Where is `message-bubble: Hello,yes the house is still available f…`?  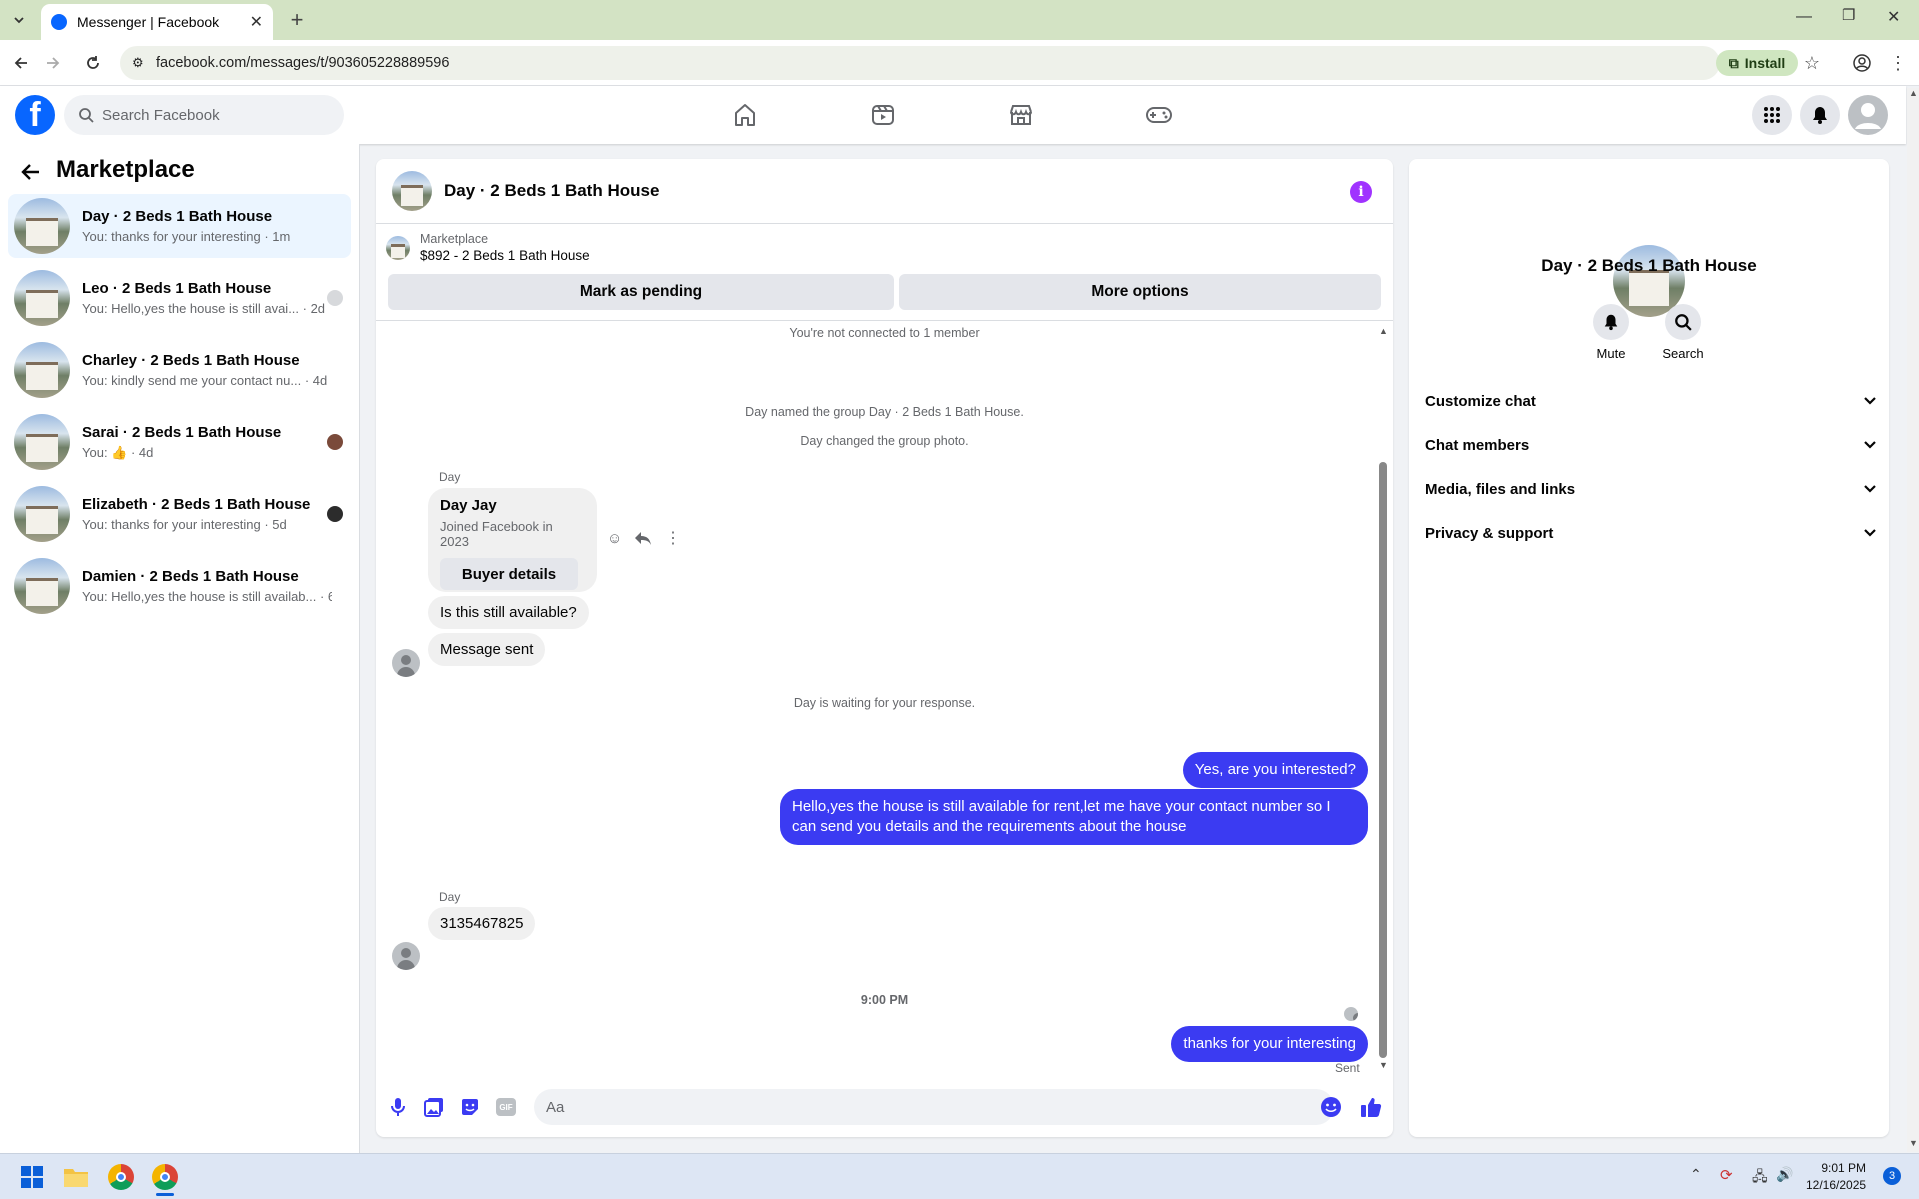
message-bubble: Hello,yes the house is still available f… is located at coordinates (1074, 817).